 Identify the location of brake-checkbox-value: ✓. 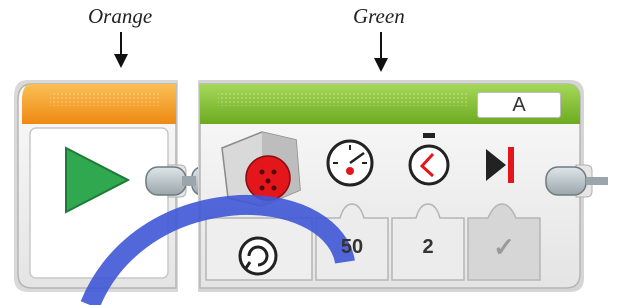
(504, 247).